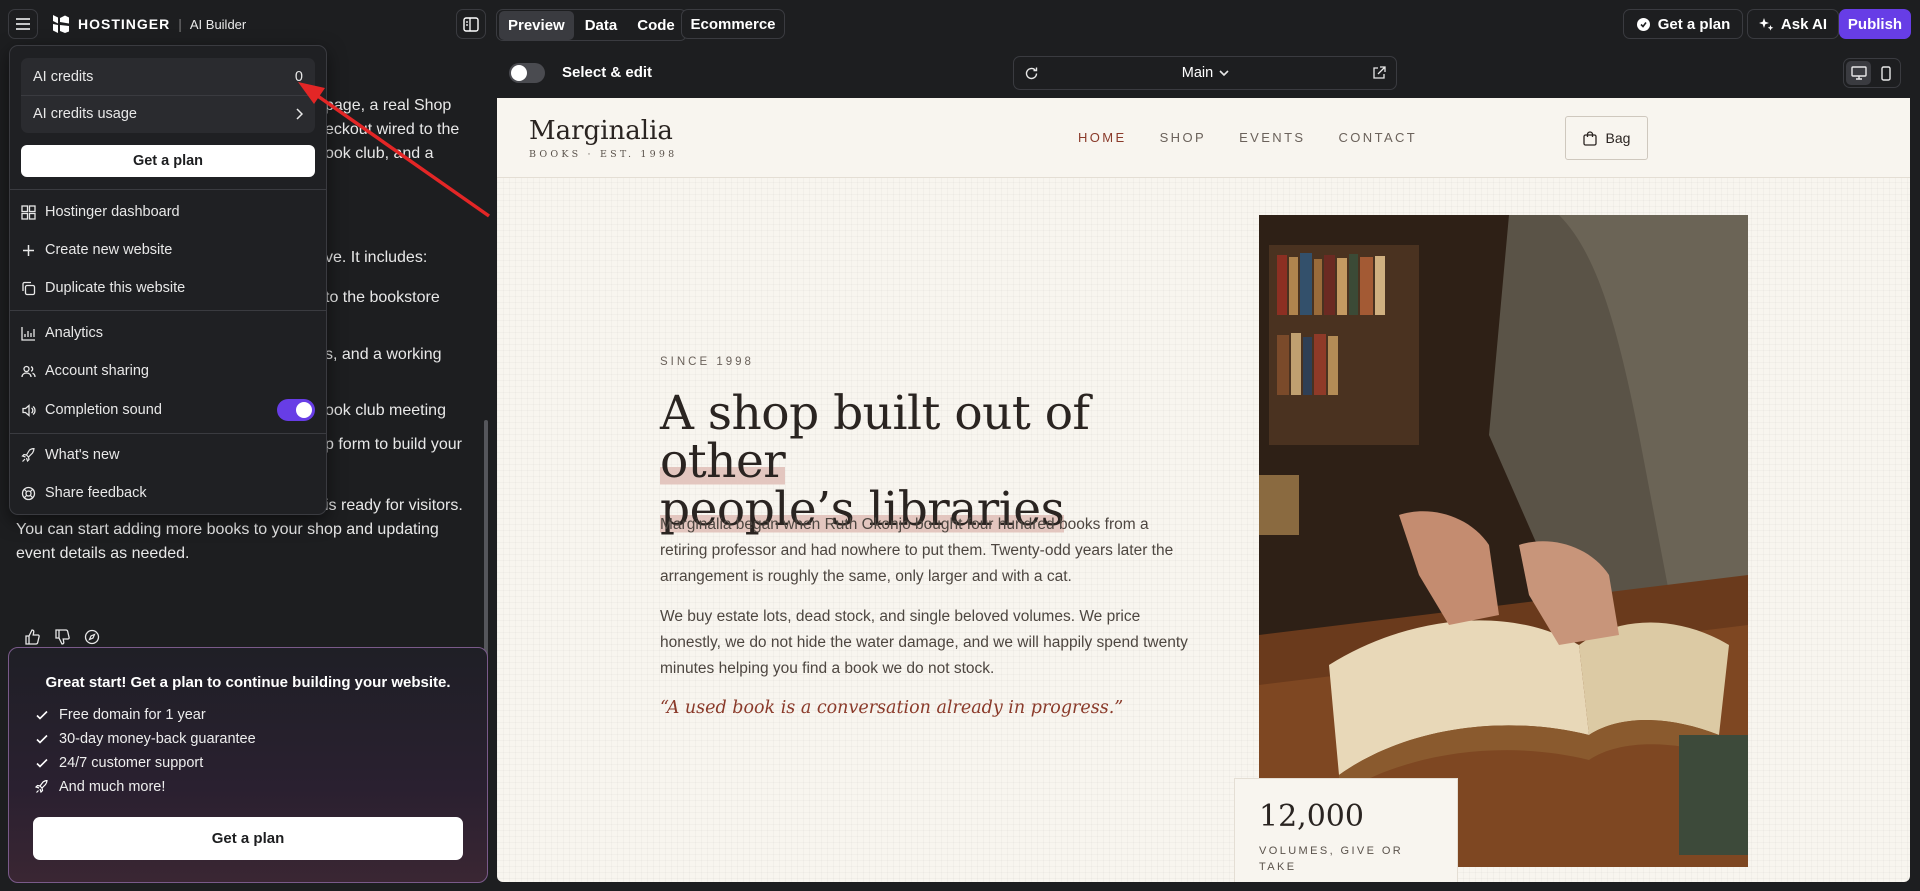 Image resolution: width=1920 pixels, height=891 pixels. I want to click on menu-item-label: Analytics, so click(74, 333).